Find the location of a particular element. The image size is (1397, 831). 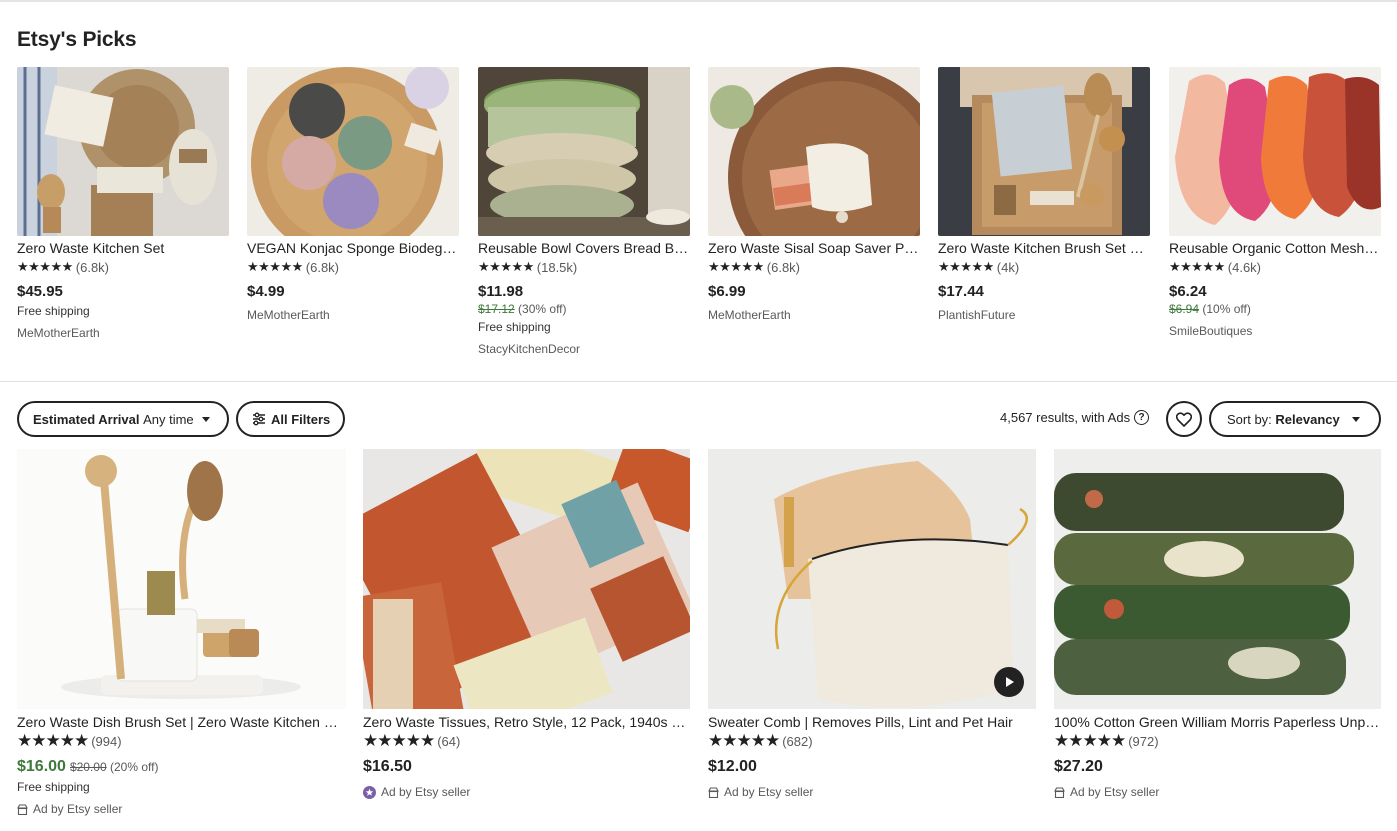

arrival-label: Estimated Arrival is located at coordinates (86, 419).